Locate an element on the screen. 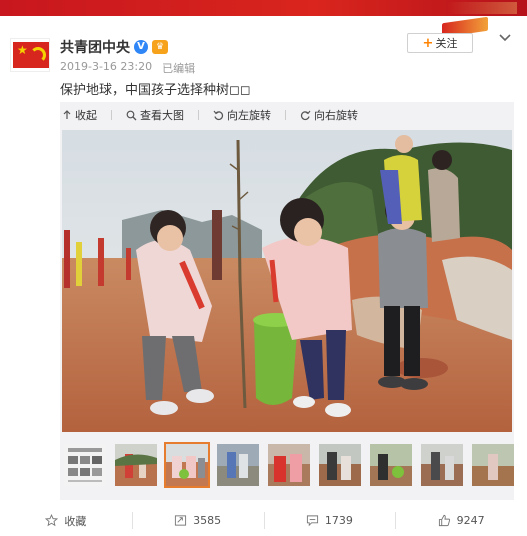 The width and height of the screenshot is (527, 536). follow-button: + 关注 is located at coordinates (440, 43).